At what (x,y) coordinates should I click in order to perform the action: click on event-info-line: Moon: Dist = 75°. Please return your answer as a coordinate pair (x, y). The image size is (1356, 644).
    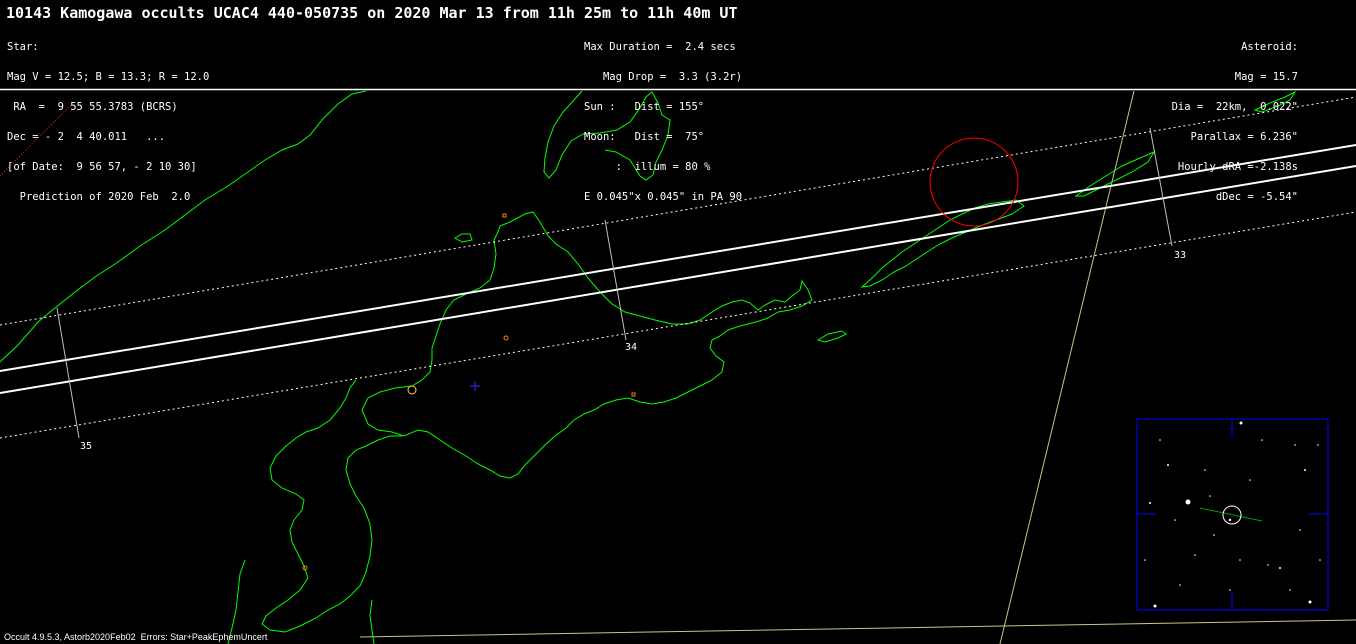
    Looking at the image, I should click on (644, 137).